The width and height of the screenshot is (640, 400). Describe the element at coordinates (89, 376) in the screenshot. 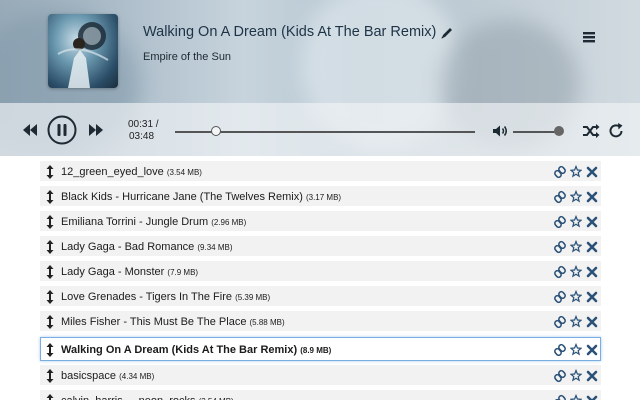

I see `track-name: basicspace` at that location.